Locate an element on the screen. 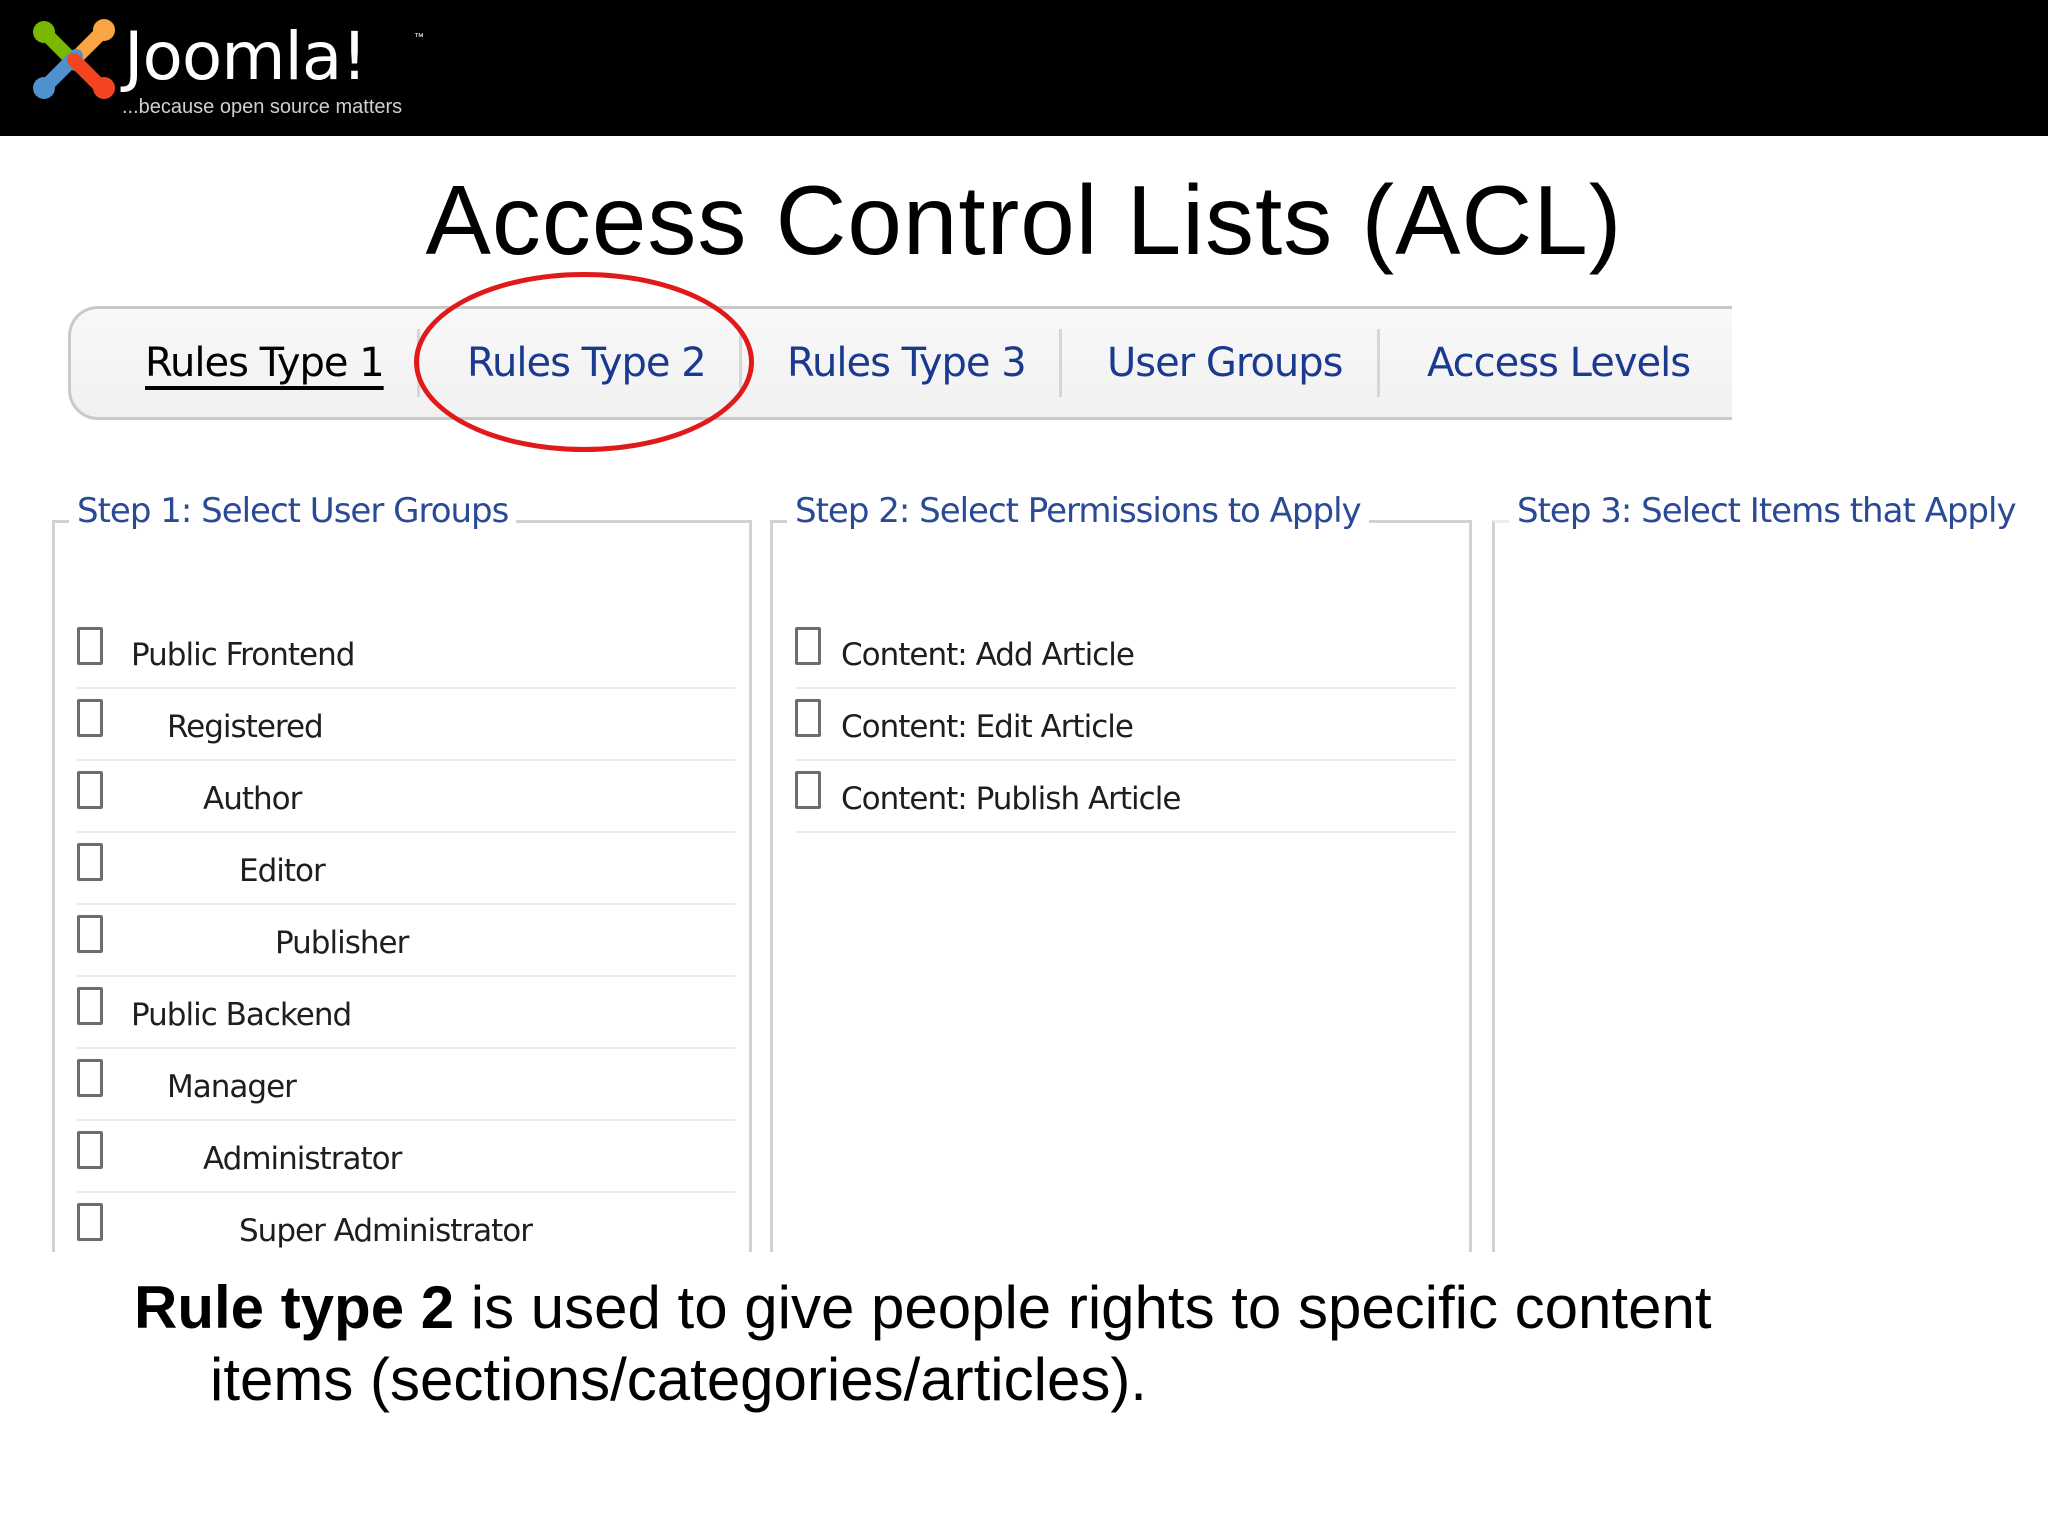 This screenshot has height=1536, width=2048. group-row: Super Administrator is located at coordinates (406, 1227).